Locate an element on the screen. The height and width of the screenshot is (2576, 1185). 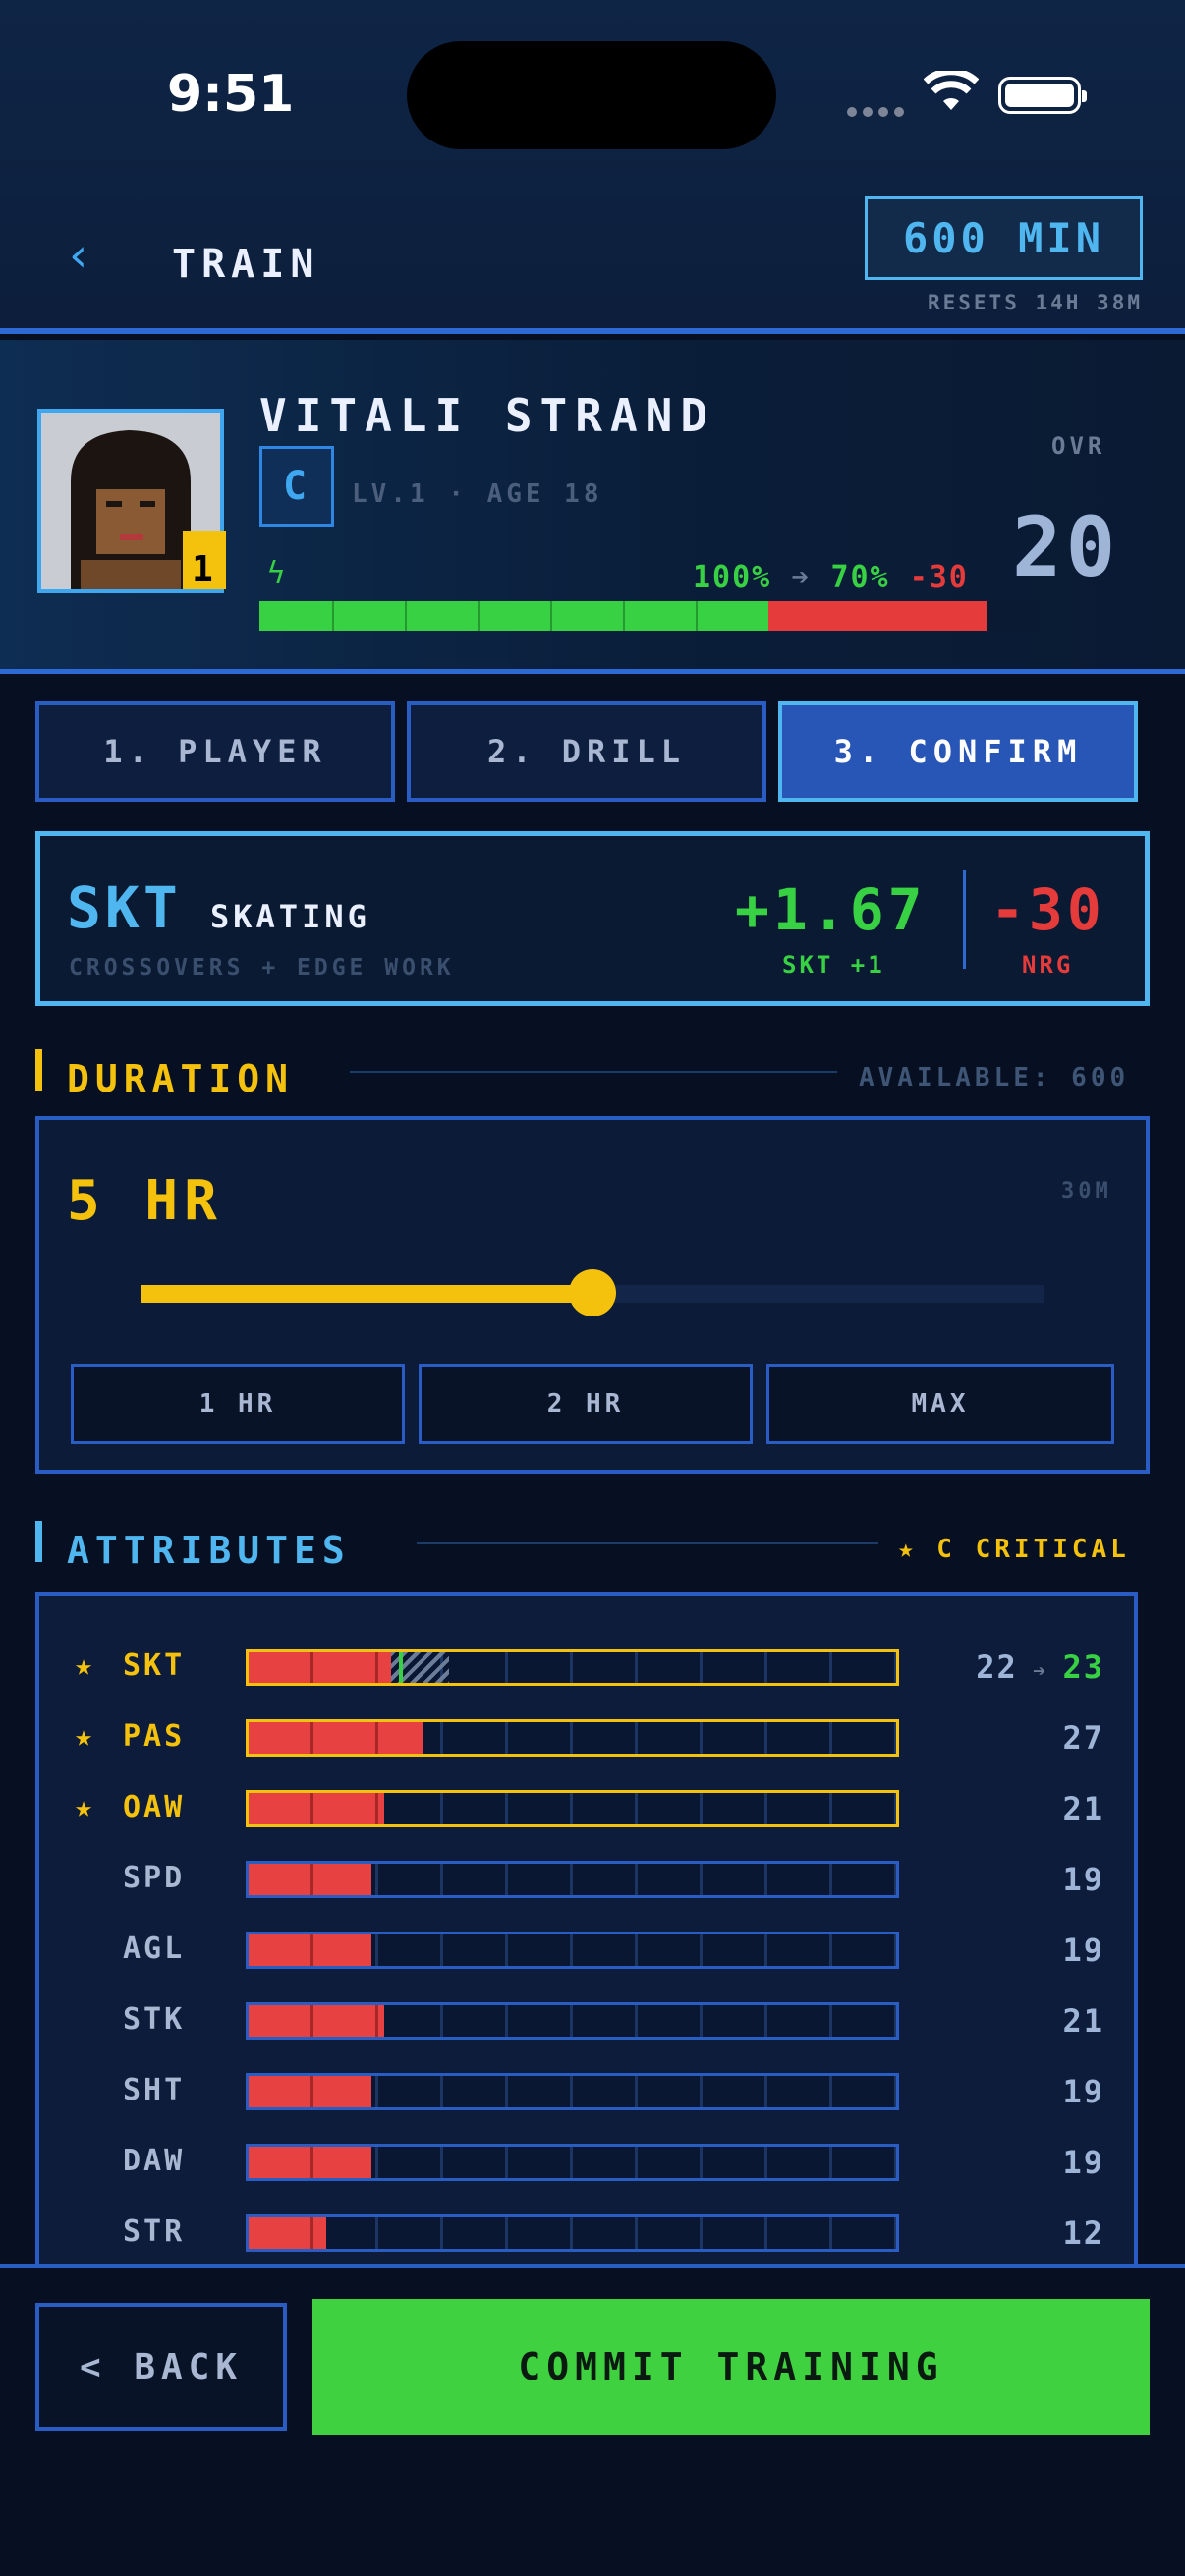
attribute-row: AGL 19 is located at coordinates (592, 1945).